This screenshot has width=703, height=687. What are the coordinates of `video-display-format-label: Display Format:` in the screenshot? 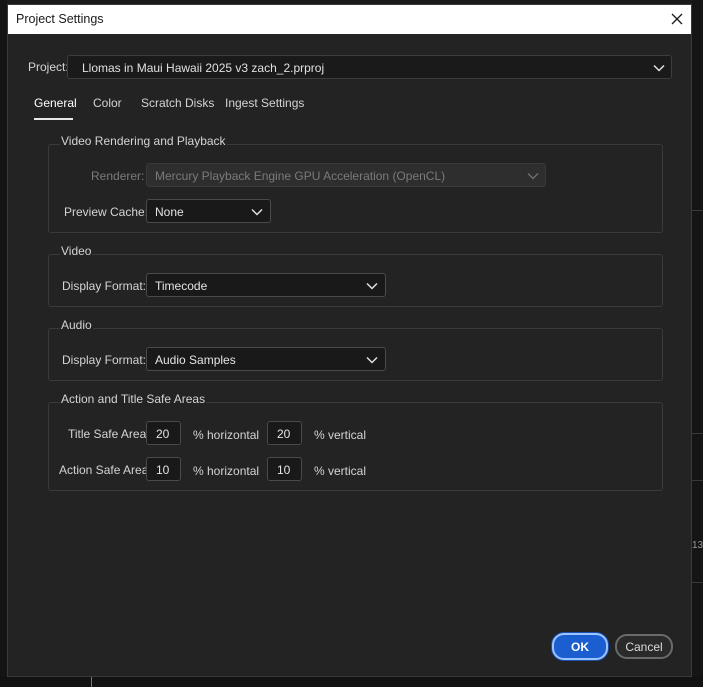 It's located at (104, 286).